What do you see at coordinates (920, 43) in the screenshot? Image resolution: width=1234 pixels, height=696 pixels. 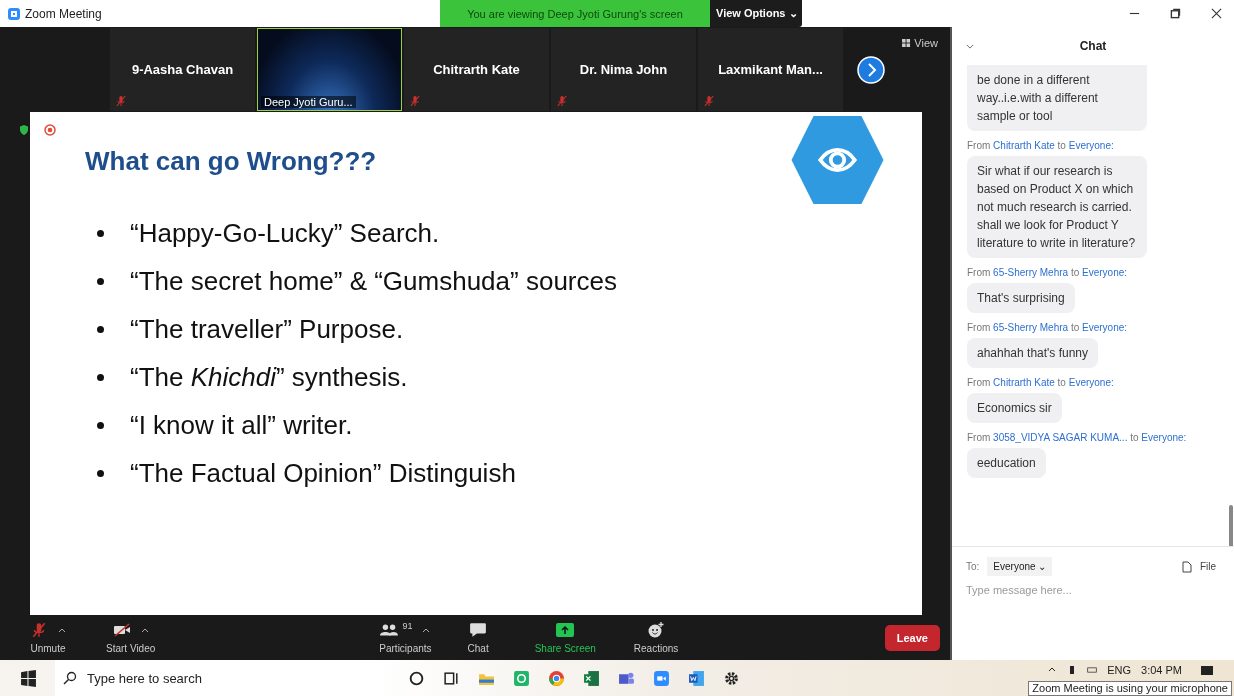 I see `view-button: View` at bounding box center [920, 43].